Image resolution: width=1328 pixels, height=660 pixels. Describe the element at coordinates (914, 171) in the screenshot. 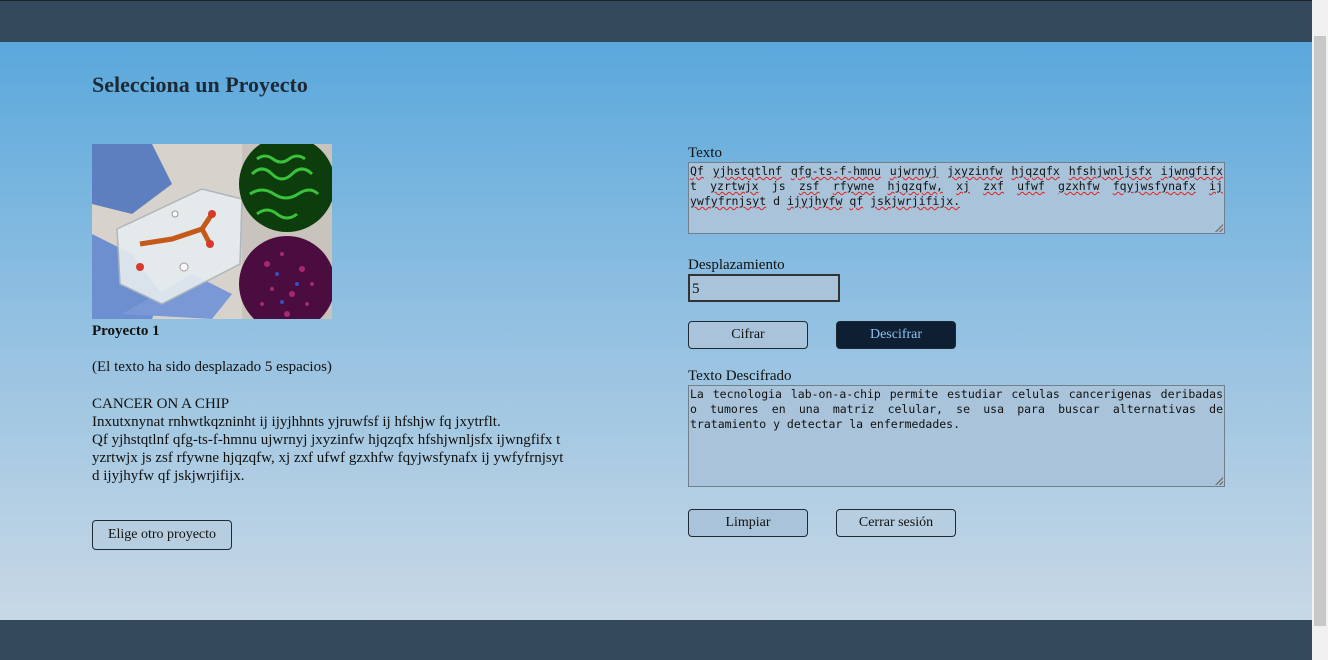

I see `text-word: ujwrnyj` at that location.